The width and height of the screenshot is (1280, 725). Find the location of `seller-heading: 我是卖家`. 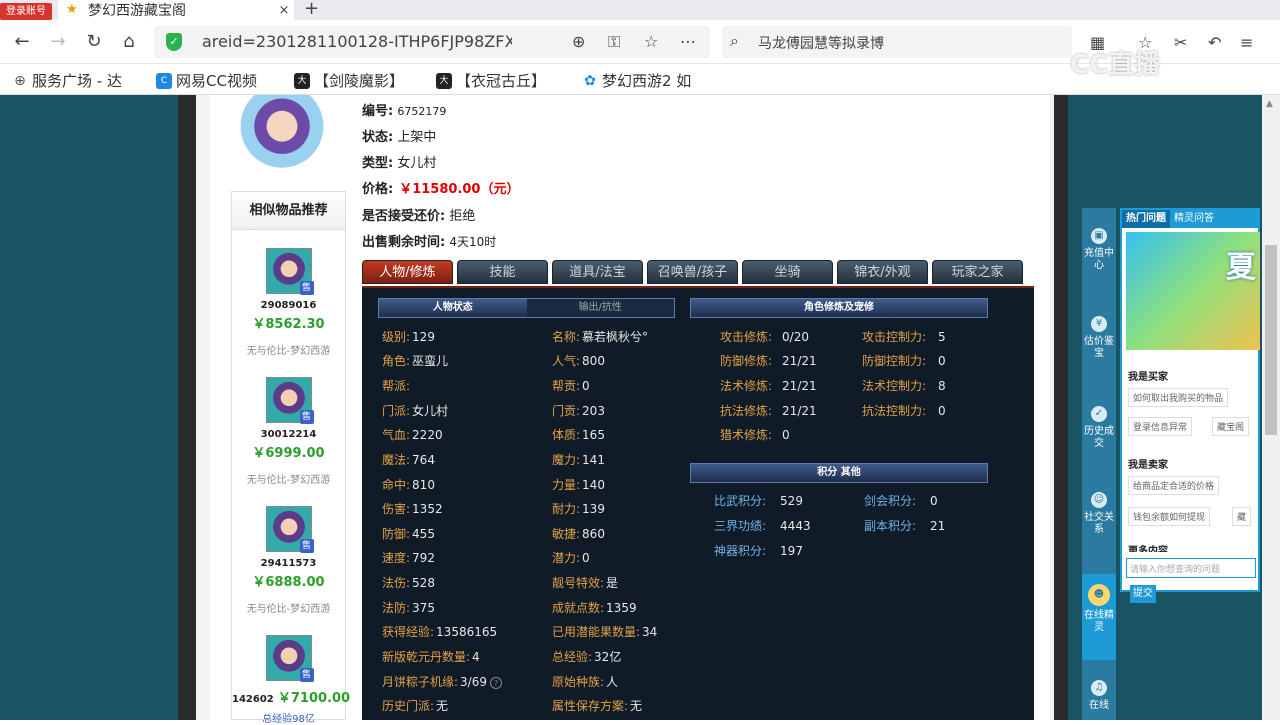

seller-heading: 我是卖家 is located at coordinates (1148, 465).